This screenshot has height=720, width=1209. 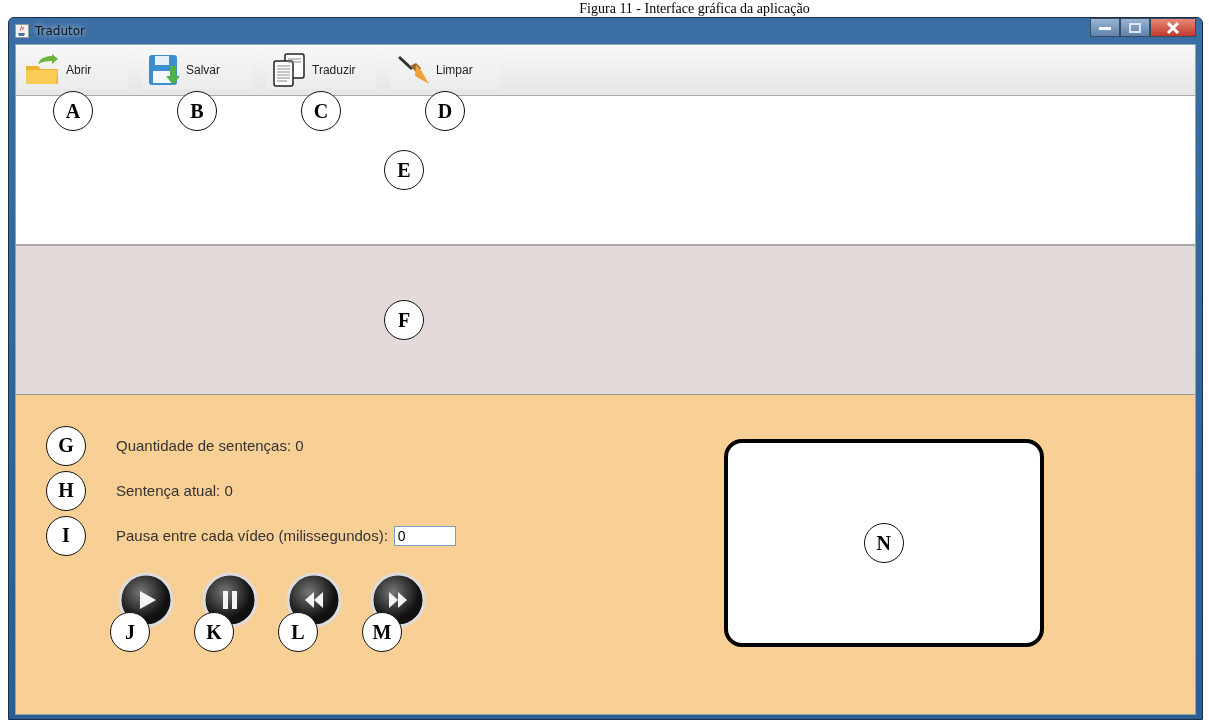 What do you see at coordinates (404, 320) in the screenshot?
I see `callout-marker: F` at bounding box center [404, 320].